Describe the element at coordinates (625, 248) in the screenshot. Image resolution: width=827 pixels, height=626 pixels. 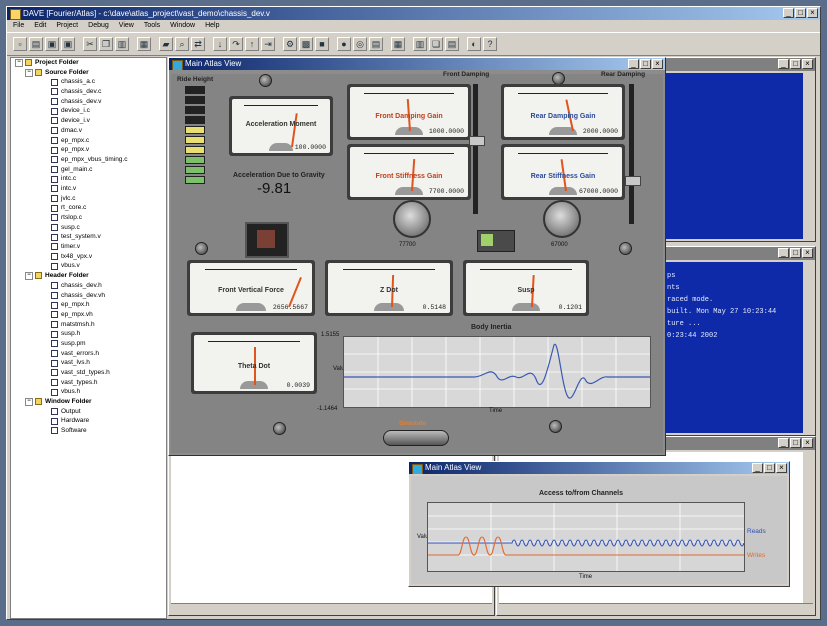
I see `knob-right` at that location.